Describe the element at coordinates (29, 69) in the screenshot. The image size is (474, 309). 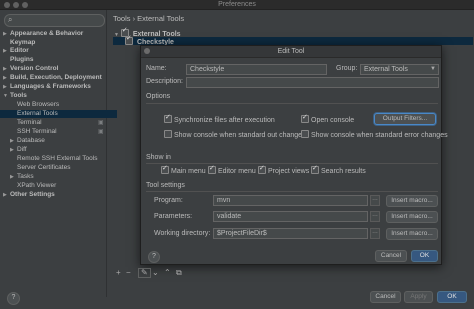
I see `sidebar-item-version-control: ▶ Version Control` at that location.